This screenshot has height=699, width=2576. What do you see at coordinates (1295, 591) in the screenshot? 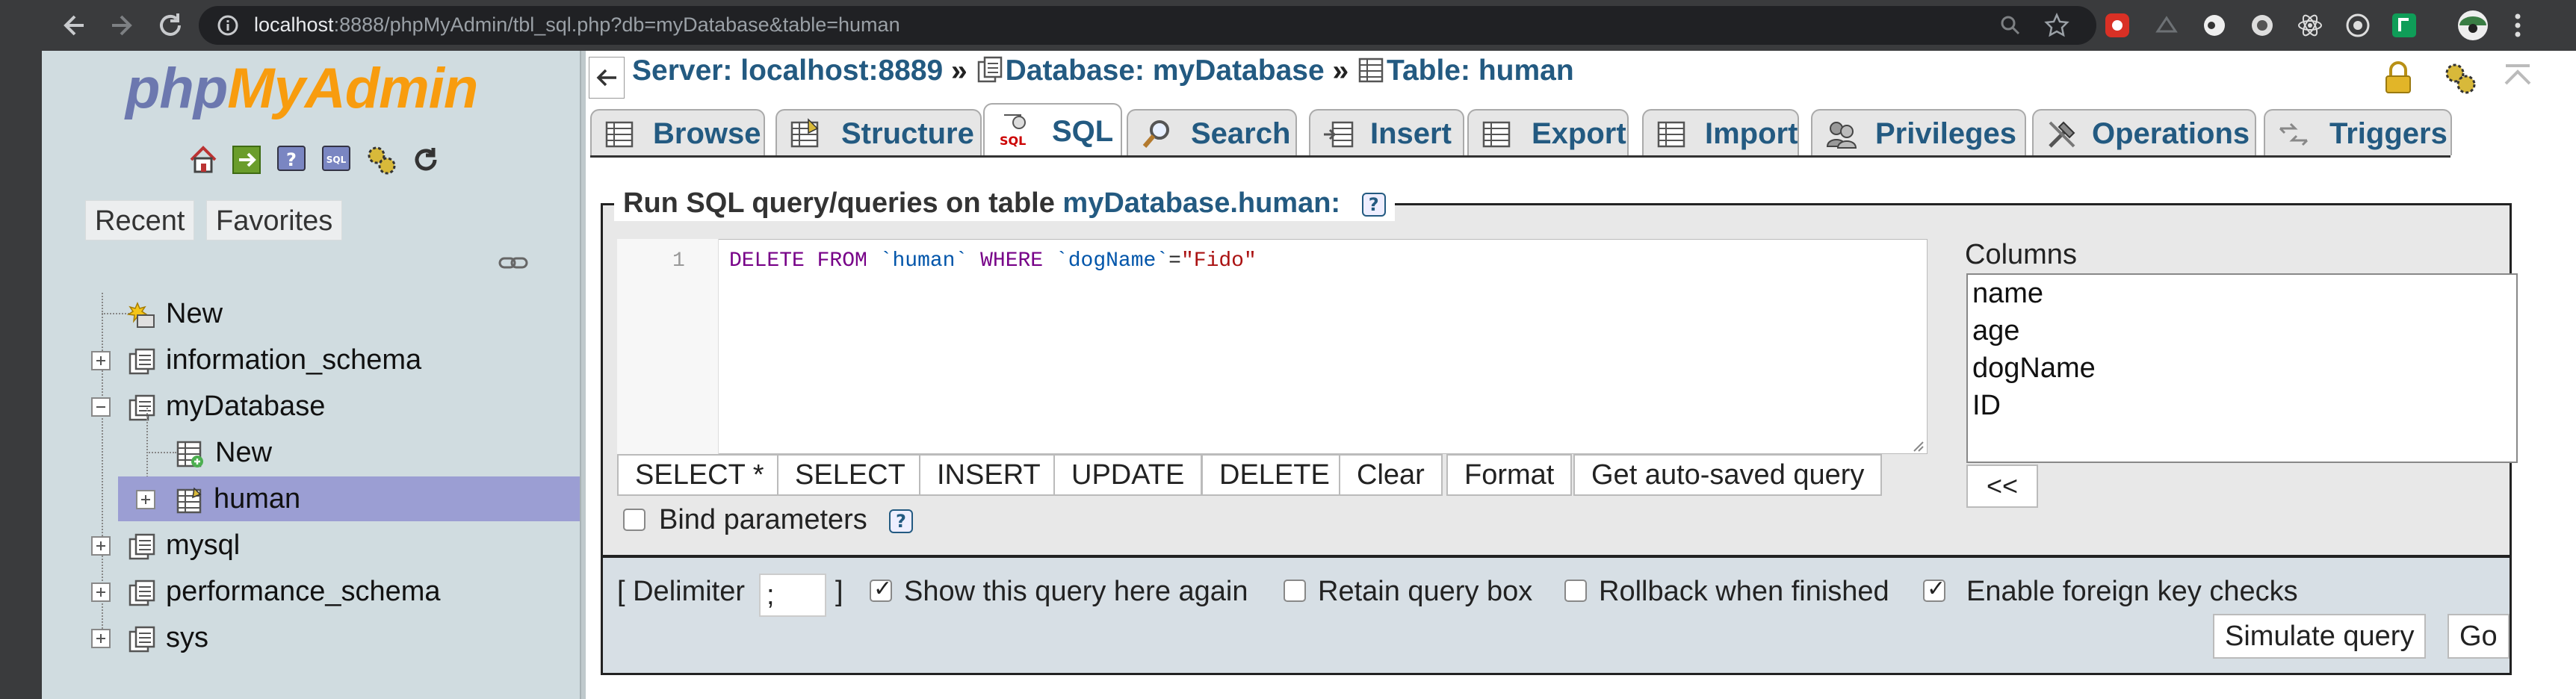
I see `retain-query-box-checkbox` at bounding box center [1295, 591].